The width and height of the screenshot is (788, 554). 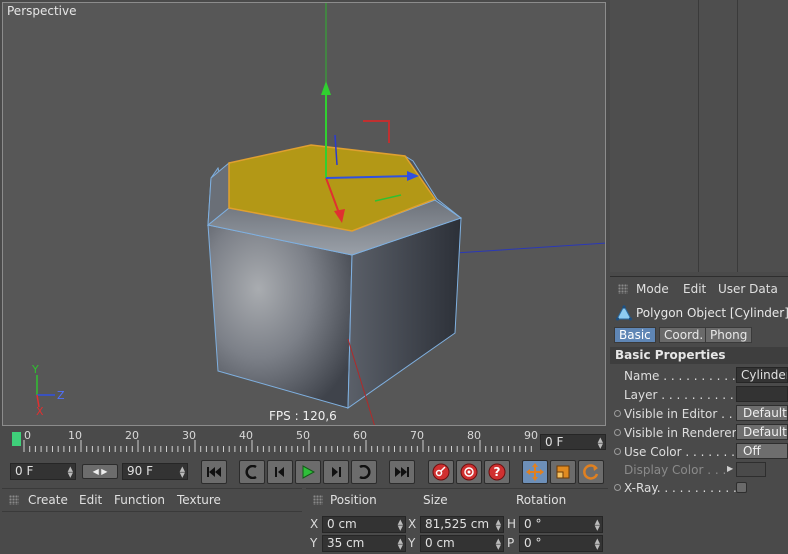 What do you see at coordinates (364, 543) in the screenshot?
I see `position-y-field: 35 cm ▲ ▼` at bounding box center [364, 543].